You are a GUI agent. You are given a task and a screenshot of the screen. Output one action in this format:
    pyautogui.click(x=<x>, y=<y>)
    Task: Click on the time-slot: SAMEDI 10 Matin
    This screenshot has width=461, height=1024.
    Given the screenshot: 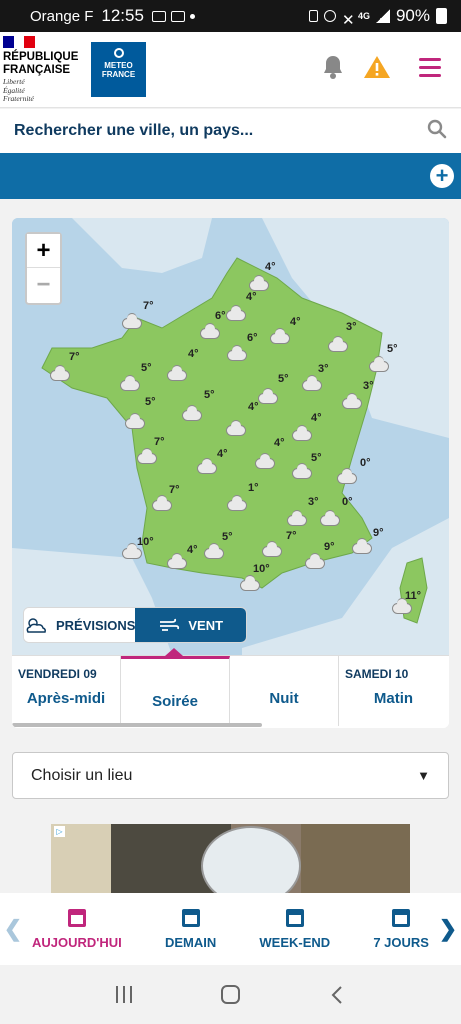 What is the action you would take?
    pyautogui.click(x=393, y=691)
    